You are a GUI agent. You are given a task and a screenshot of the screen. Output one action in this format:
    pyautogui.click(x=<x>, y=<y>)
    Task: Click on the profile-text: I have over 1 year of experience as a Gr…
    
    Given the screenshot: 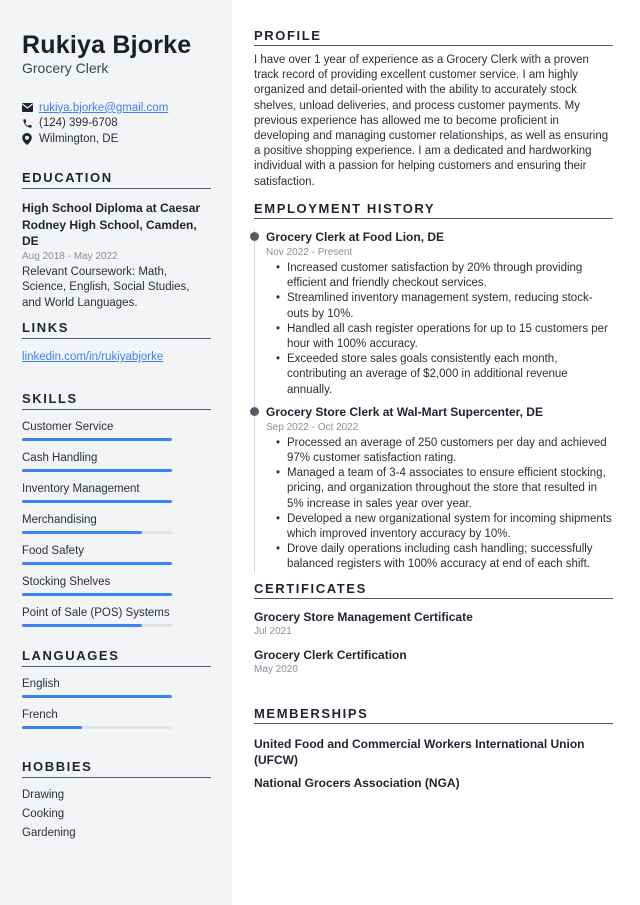 What is the action you would take?
    pyautogui.click(x=431, y=121)
    